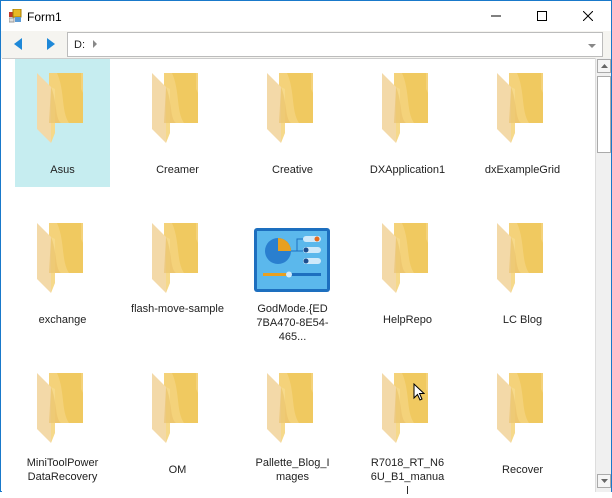 This screenshot has width=612, height=498. What do you see at coordinates (62, 170) in the screenshot?
I see `file-item-label: Asus` at bounding box center [62, 170].